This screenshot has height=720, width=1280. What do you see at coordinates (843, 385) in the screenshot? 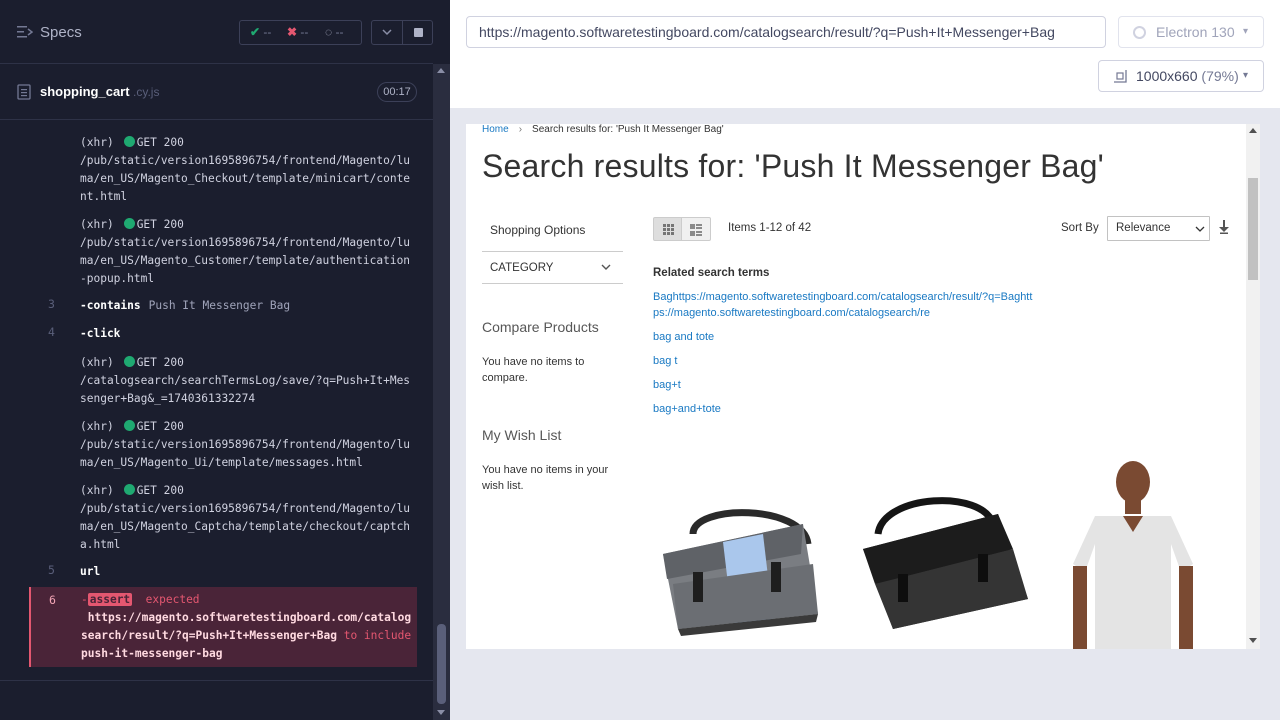
I see `related-term-link: bag+t` at bounding box center [843, 385].